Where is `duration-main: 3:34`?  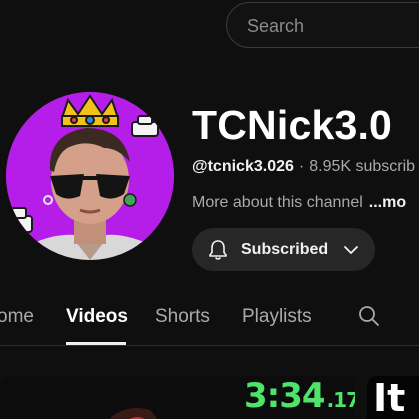
duration-main: 3:34 is located at coordinates (285, 396).